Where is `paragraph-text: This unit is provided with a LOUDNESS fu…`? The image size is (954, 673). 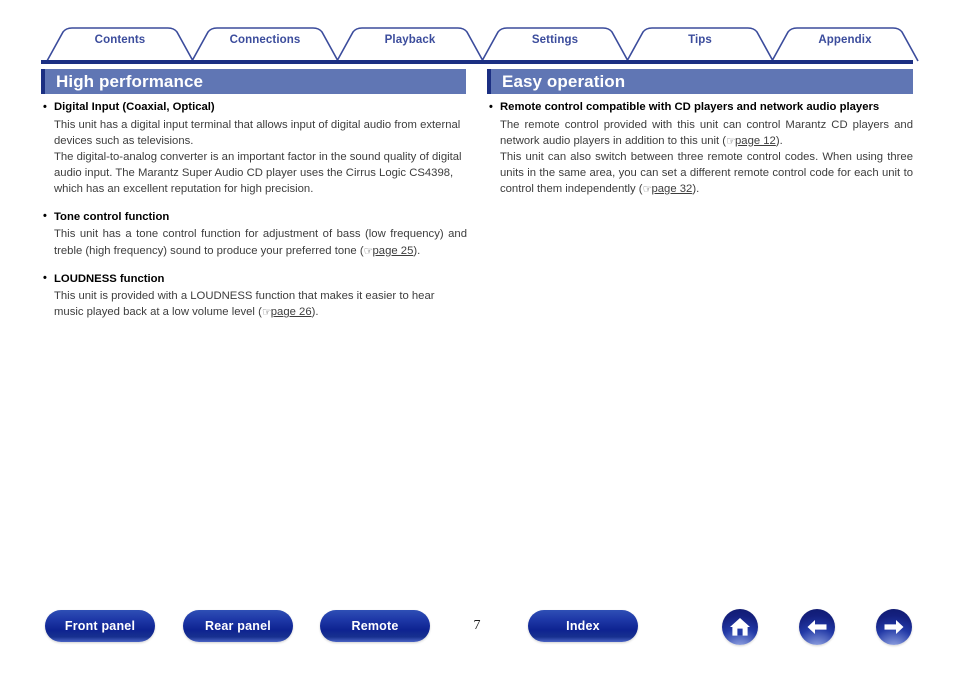
paragraph-text: This unit is provided with a LOUDNESS fu… is located at coordinates (244, 304).